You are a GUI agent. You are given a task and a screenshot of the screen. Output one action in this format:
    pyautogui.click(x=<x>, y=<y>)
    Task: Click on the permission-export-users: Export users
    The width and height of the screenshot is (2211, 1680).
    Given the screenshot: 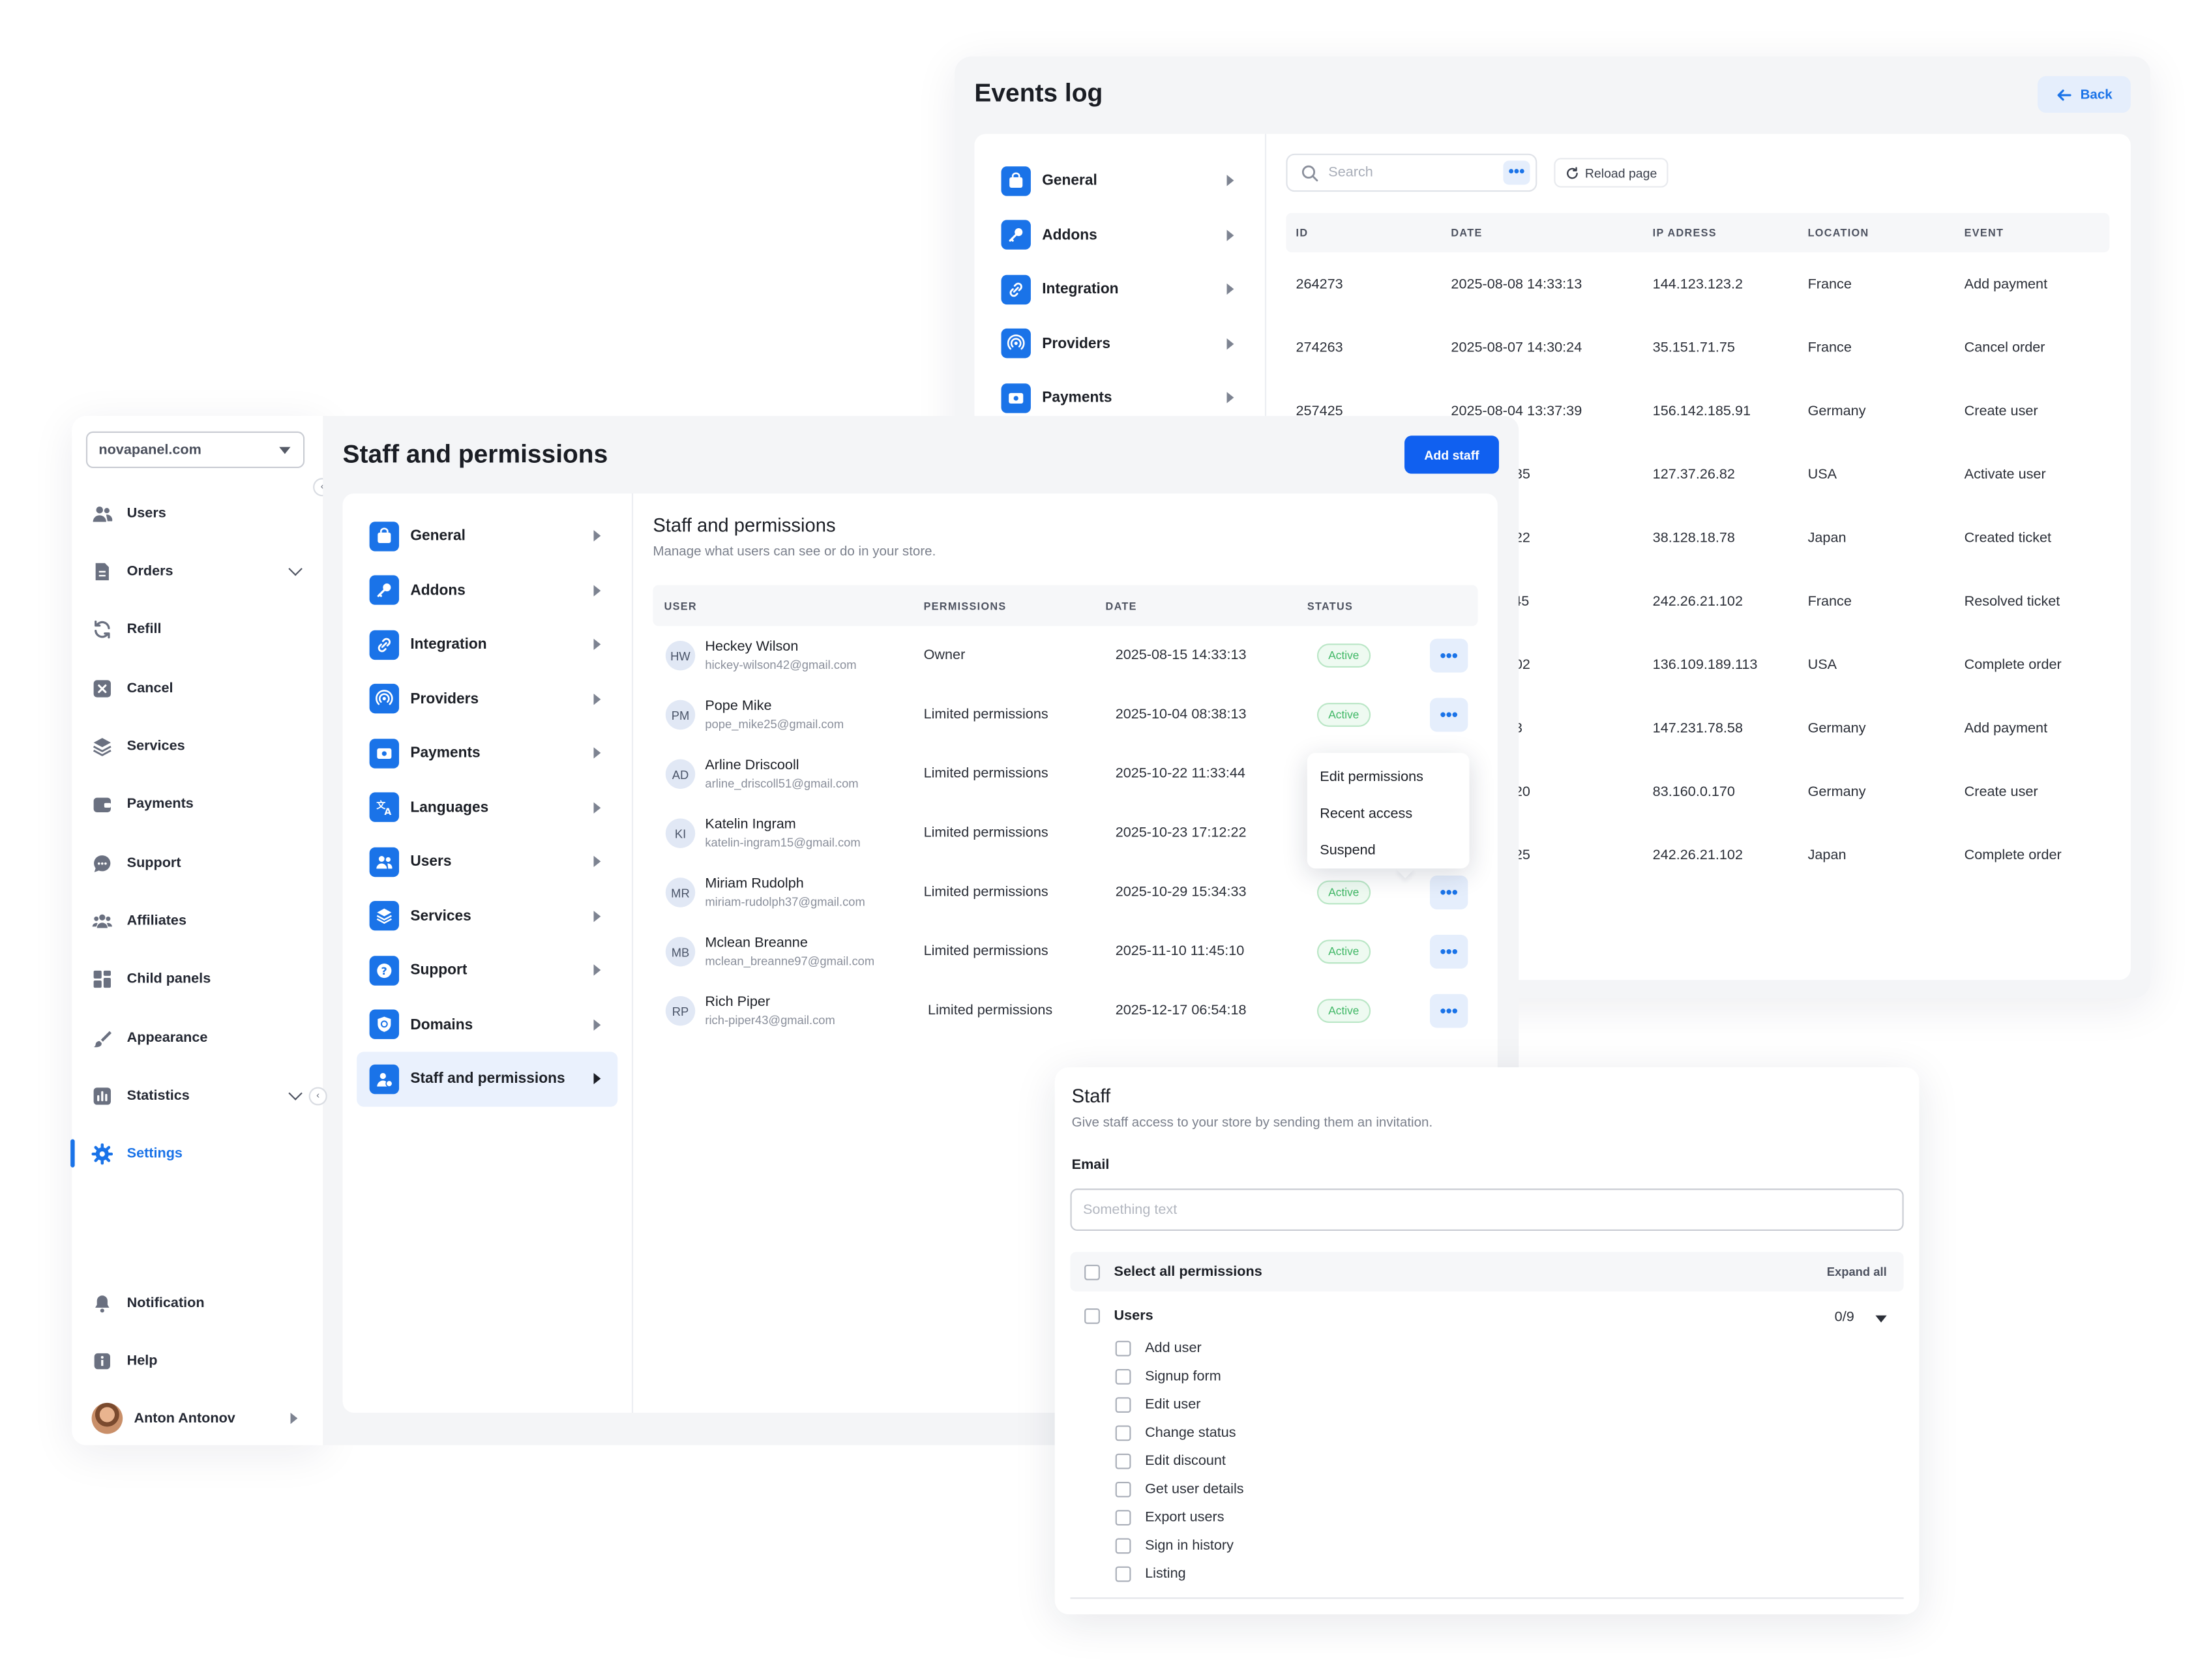 What is the action you would take?
    pyautogui.click(x=1169, y=1517)
    